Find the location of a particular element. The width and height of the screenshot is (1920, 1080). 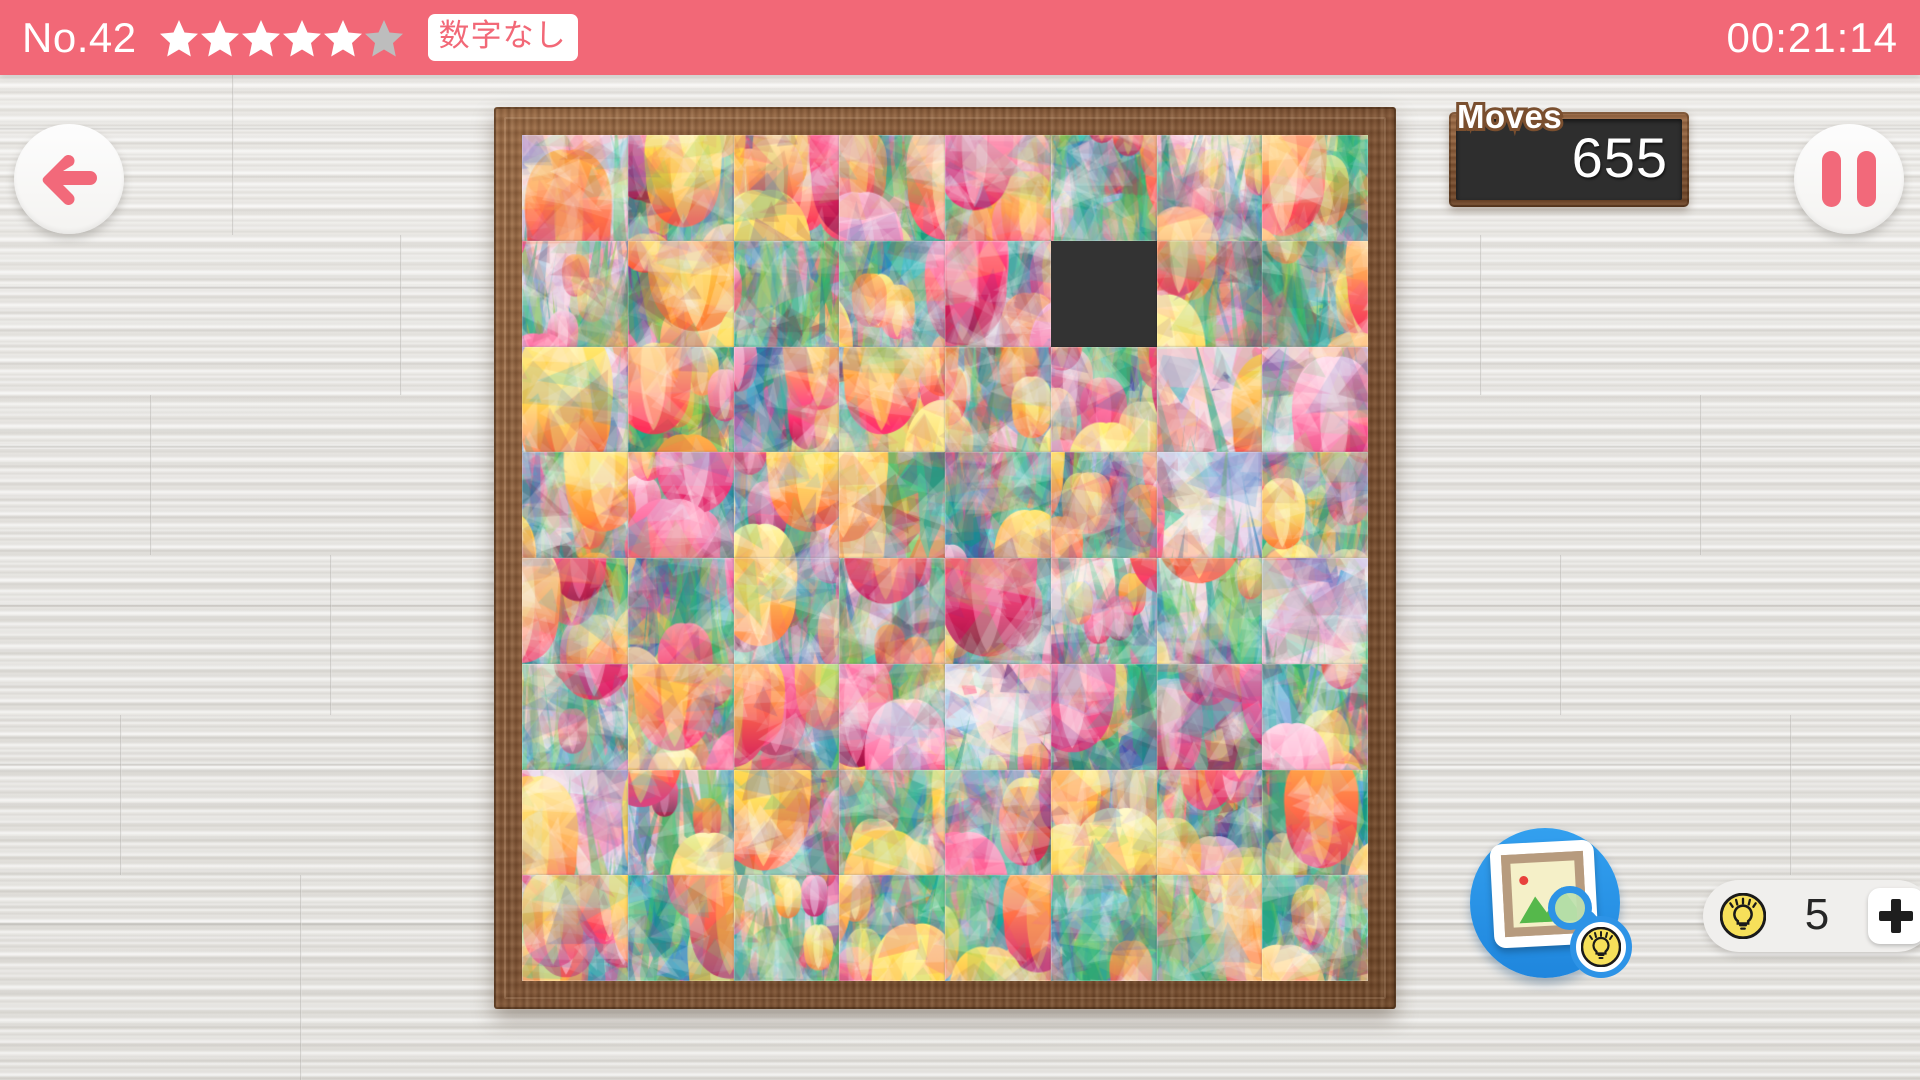

top-bar: No.42 数字なし 00:21:14 is located at coordinates (960, 37).